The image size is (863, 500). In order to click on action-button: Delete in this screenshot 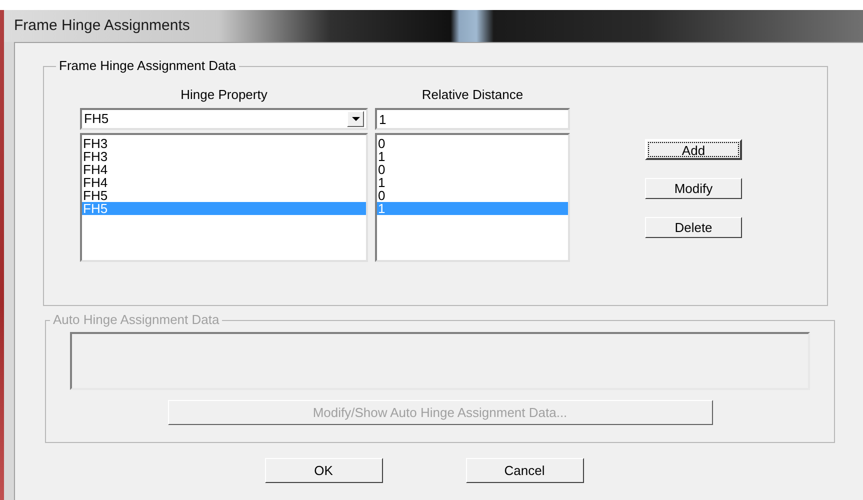, I will do `click(693, 227)`.